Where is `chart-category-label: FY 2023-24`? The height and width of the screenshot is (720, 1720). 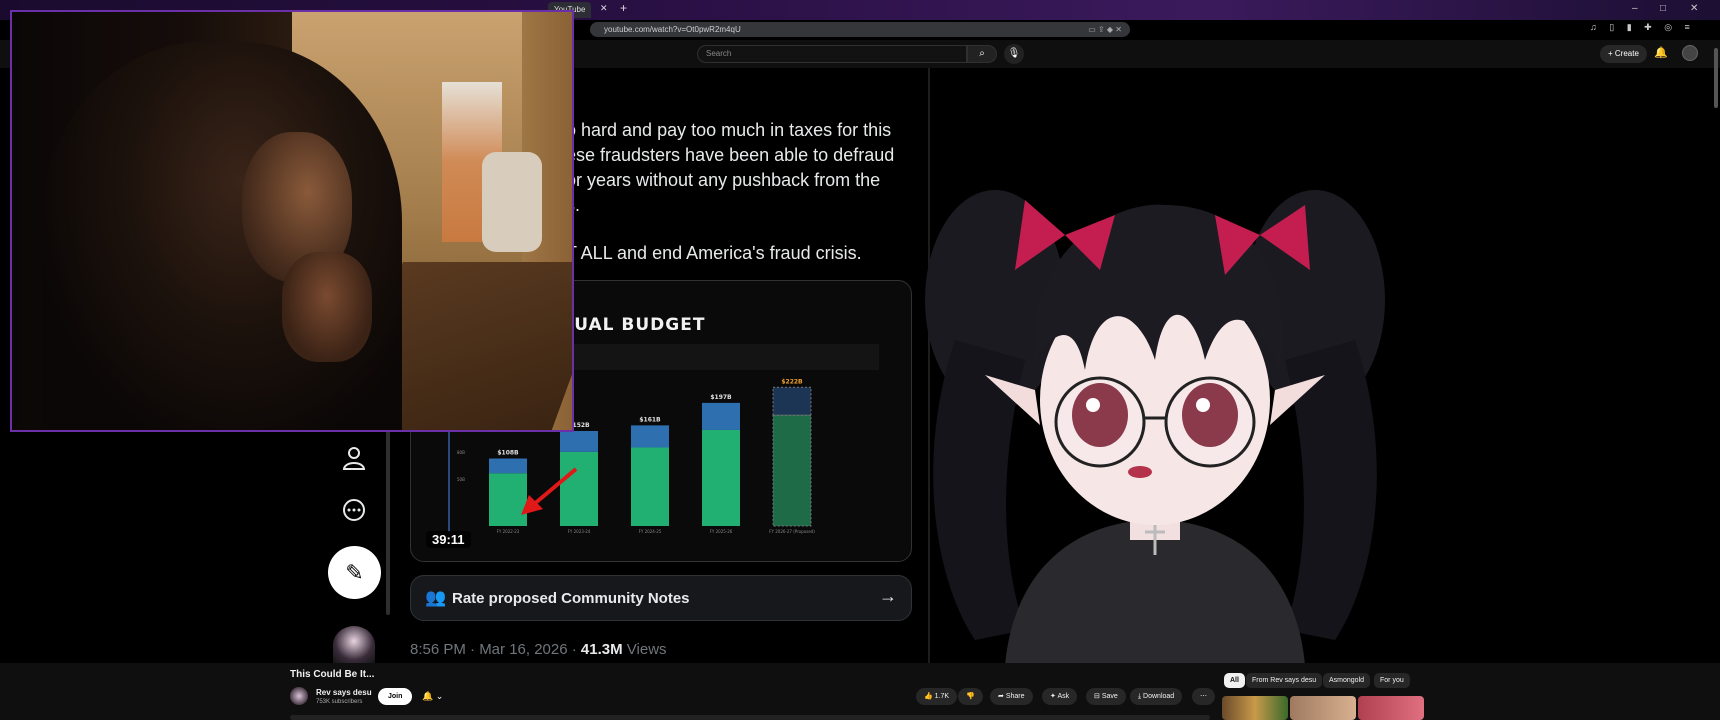 chart-category-label: FY 2023-24 is located at coordinates (579, 531).